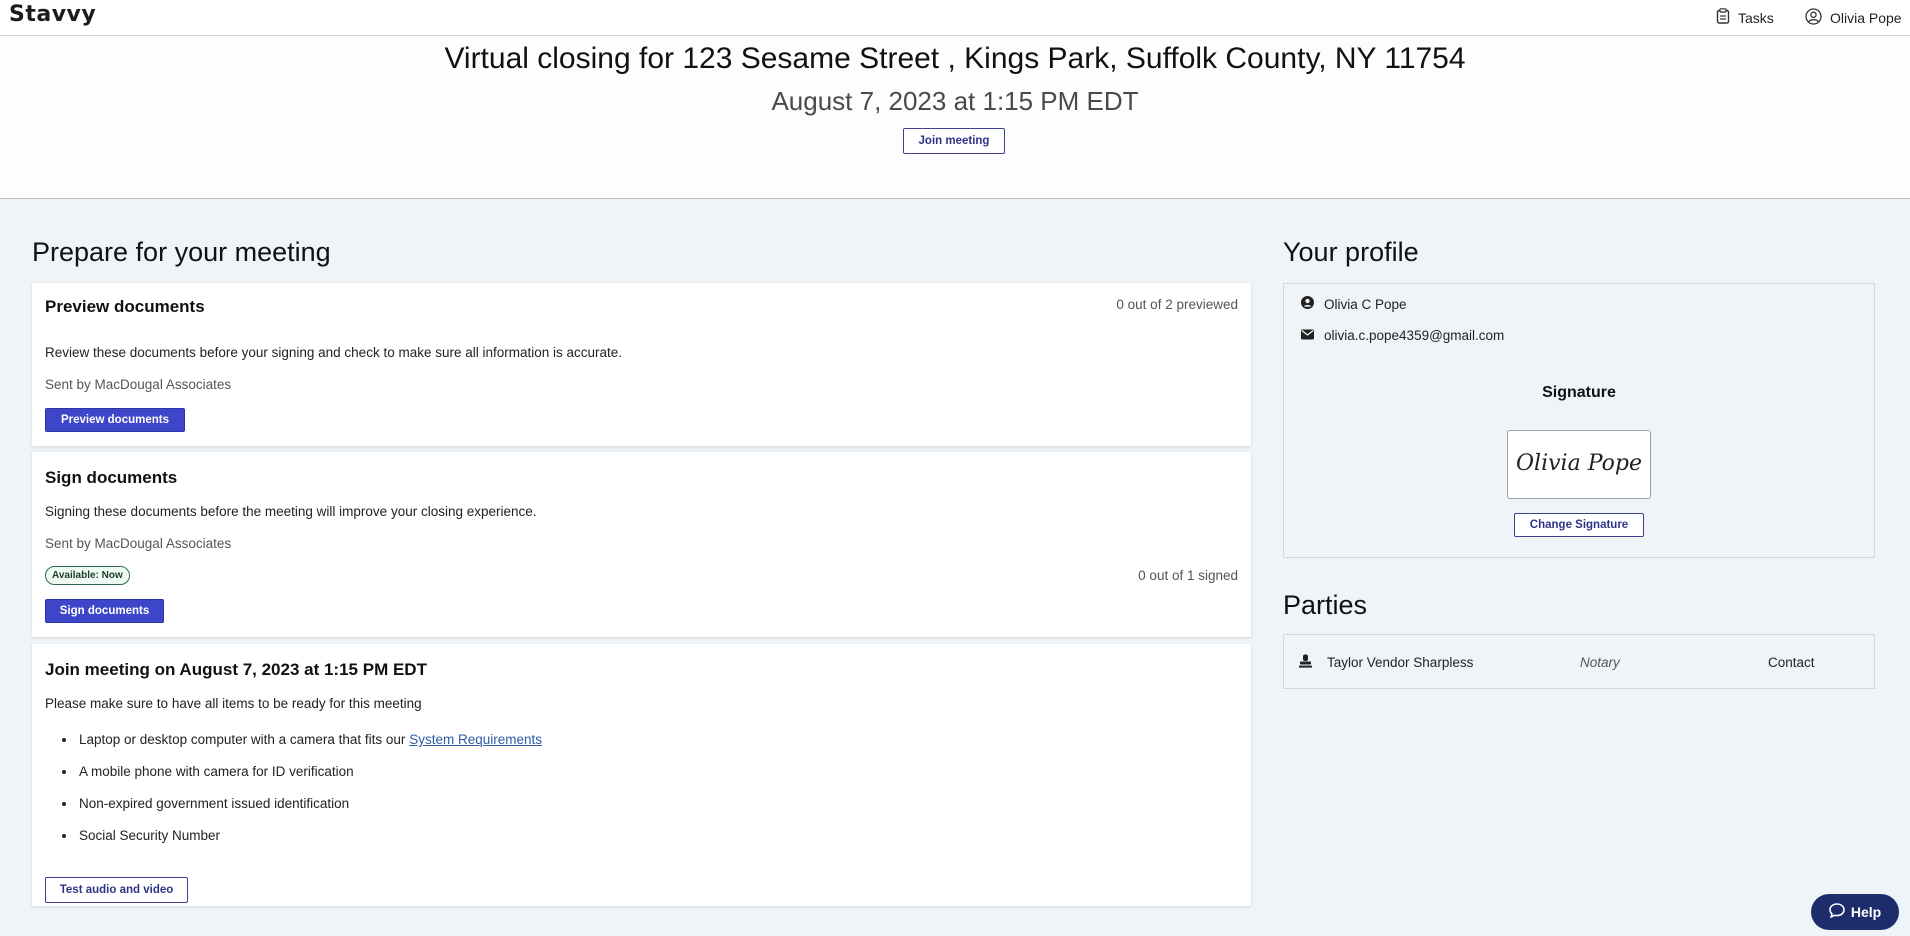 Image resolution: width=1910 pixels, height=936 pixels. Describe the element at coordinates (111, 477) in the screenshot. I see `sign-card-title: Sign documents` at that location.